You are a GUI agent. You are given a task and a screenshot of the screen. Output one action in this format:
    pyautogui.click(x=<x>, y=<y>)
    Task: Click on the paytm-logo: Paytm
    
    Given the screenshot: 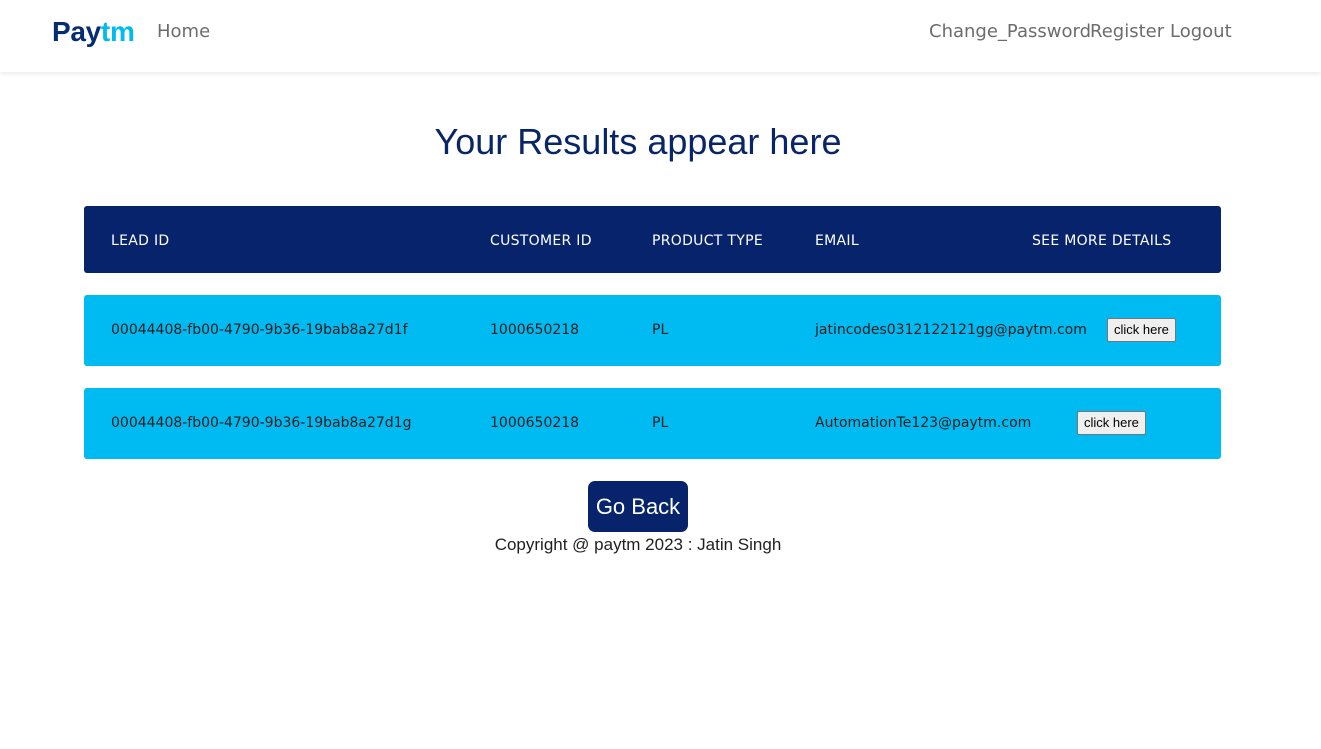 What is the action you would take?
    pyautogui.click(x=93, y=32)
    